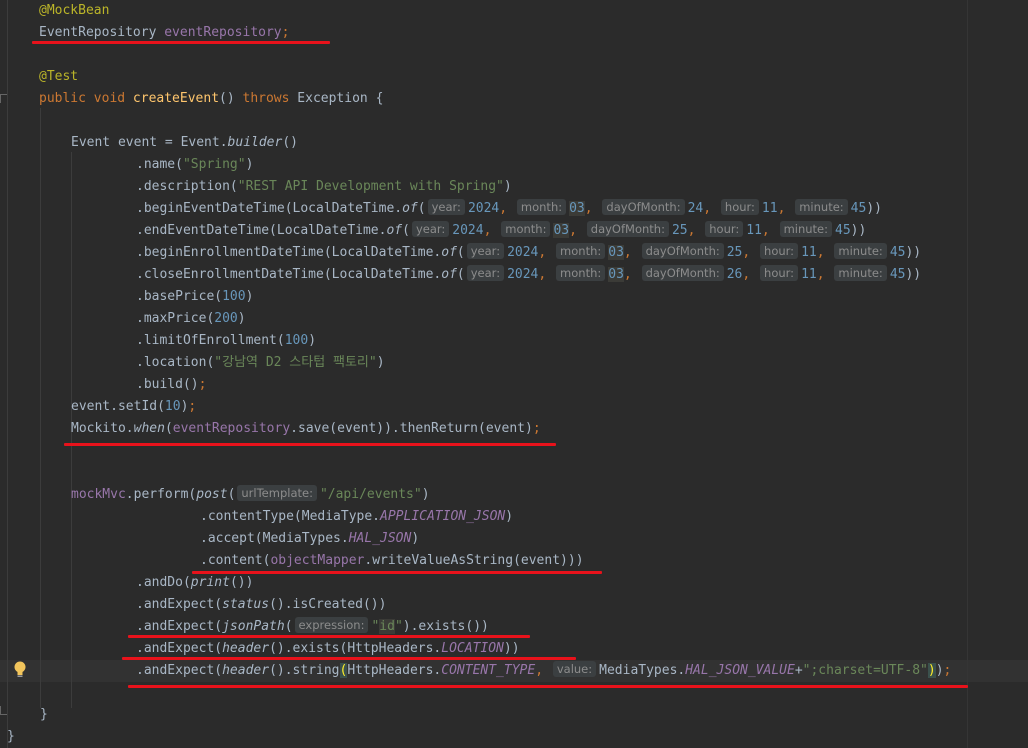 Image resolution: width=1028 pixels, height=748 pixels. What do you see at coordinates (161, 494) in the screenshot?
I see `code-token: .perform(` at bounding box center [161, 494].